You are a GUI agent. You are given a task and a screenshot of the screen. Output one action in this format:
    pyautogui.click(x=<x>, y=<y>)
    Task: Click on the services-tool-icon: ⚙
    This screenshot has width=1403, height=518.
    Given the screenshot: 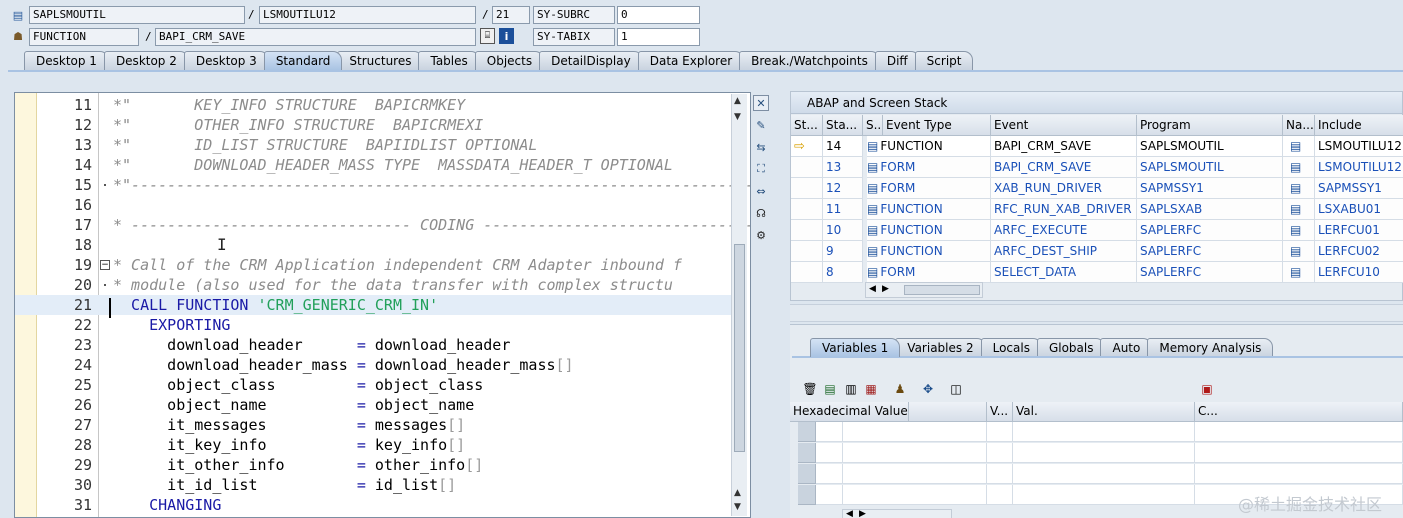 What is the action you would take?
    pyautogui.click(x=761, y=235)
    